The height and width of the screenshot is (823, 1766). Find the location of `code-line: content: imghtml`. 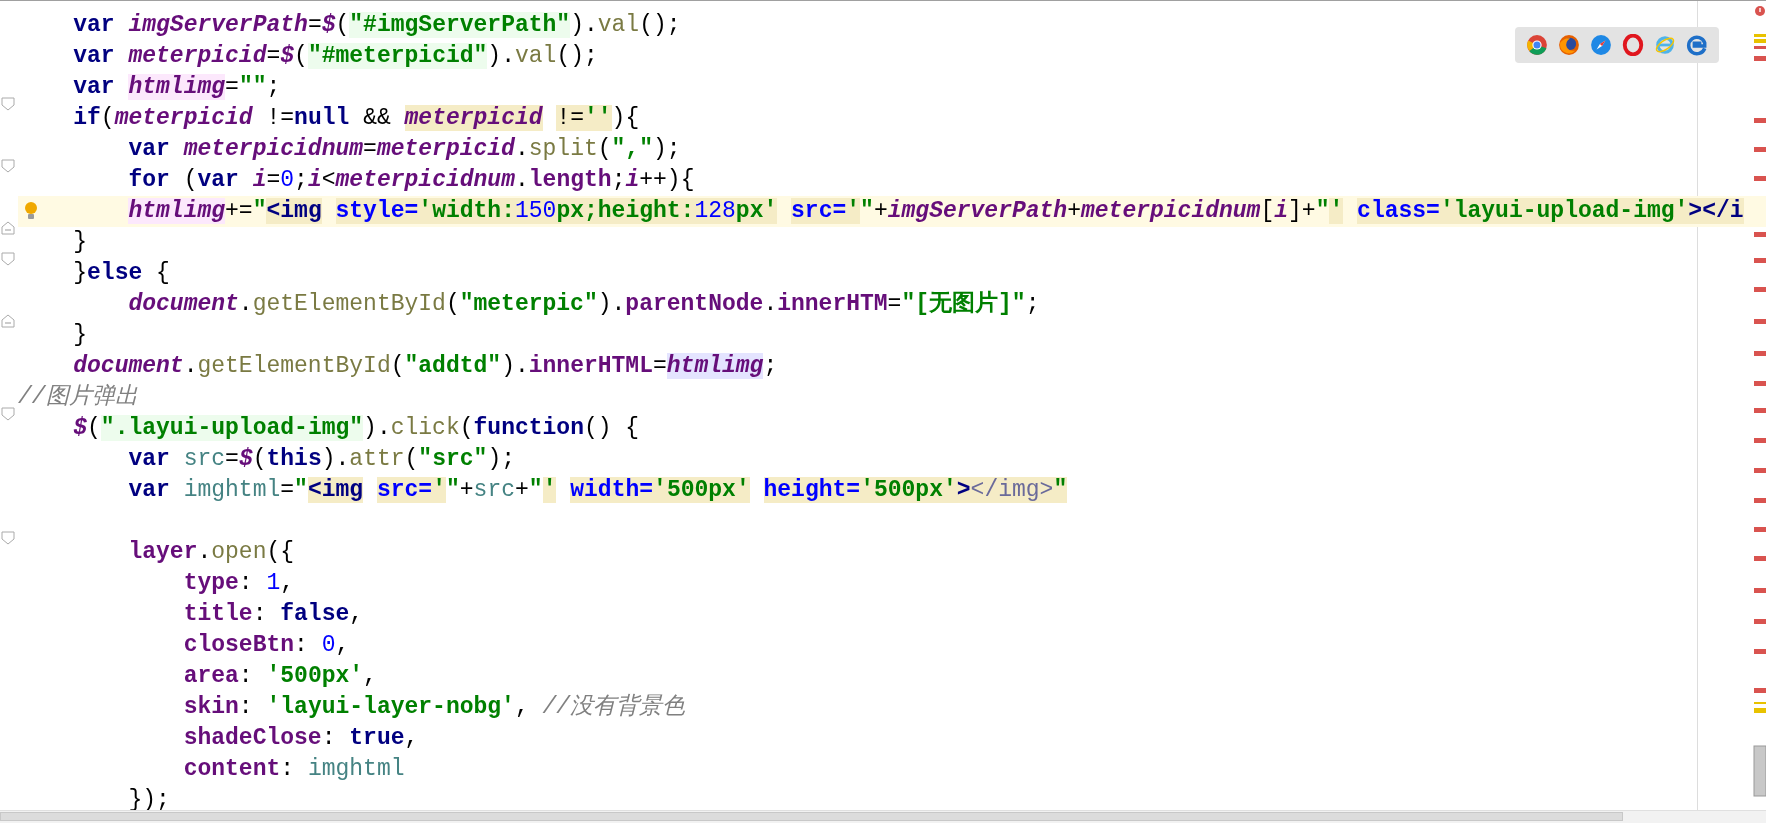

code-line: content: imghtml is located at coordinates (294, 769).